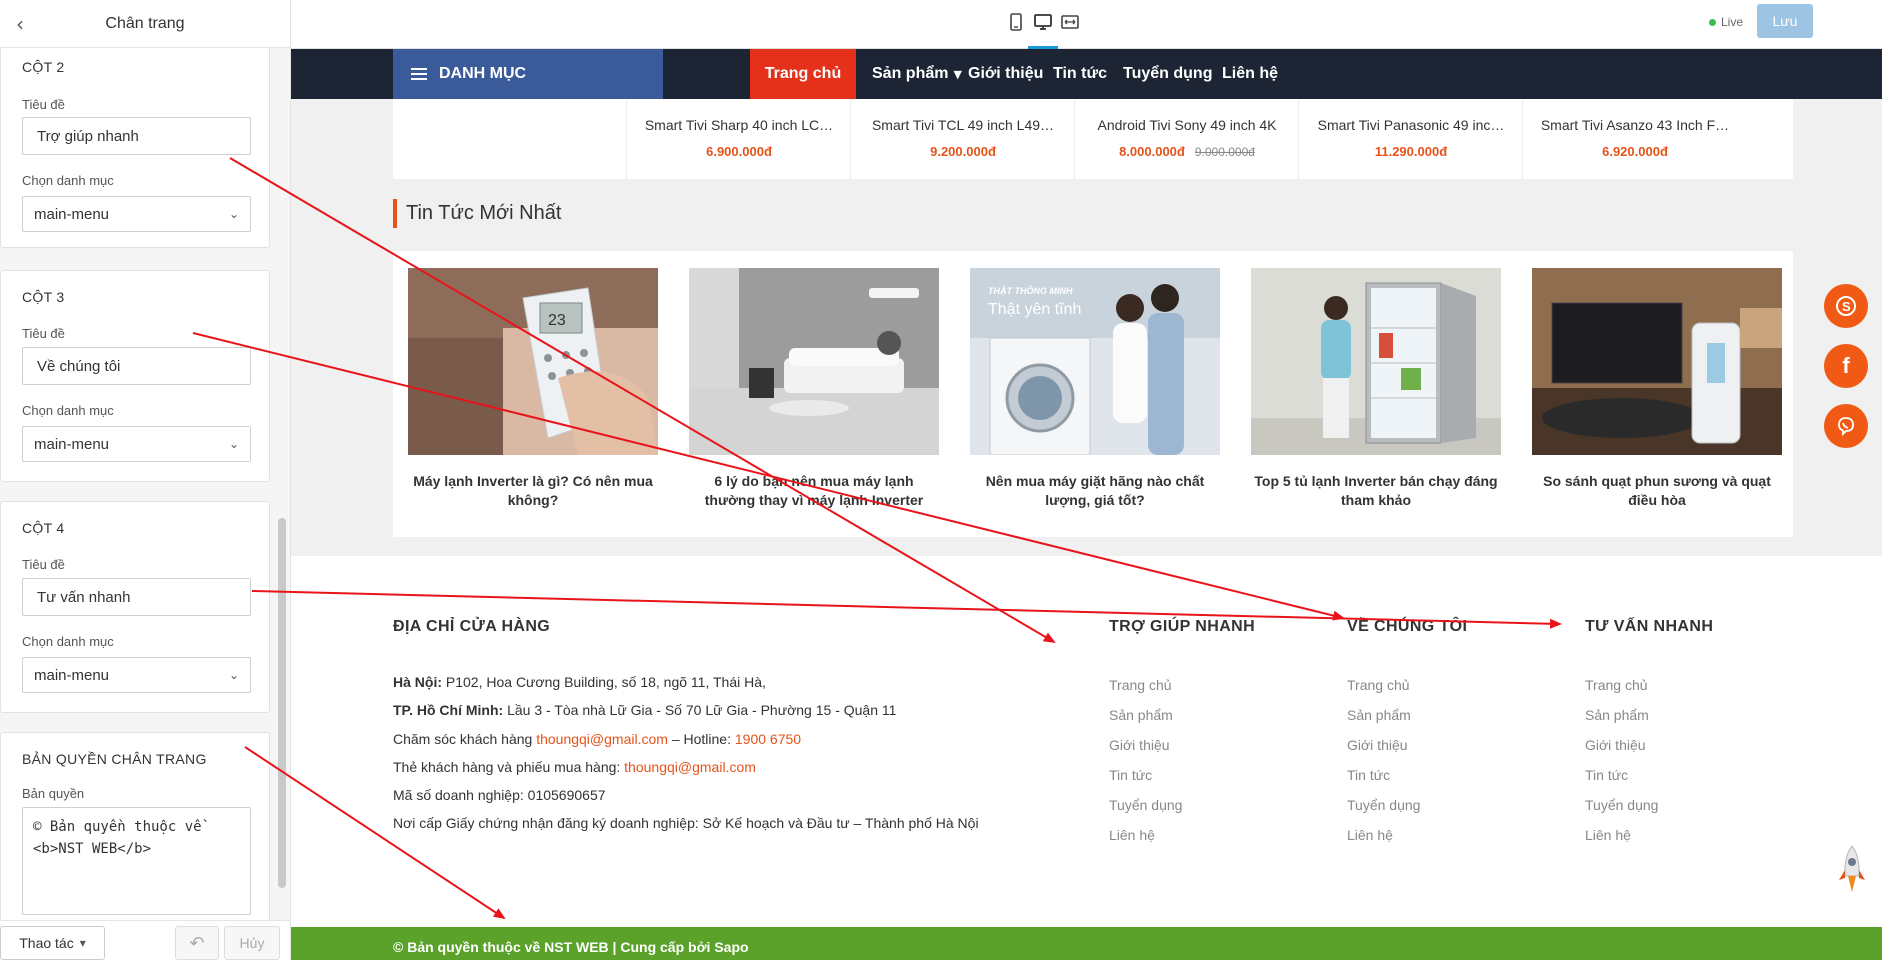 This screenshot has width=1882, height=960. Describe the element at coordinates (136, 366) in the screenshot. I see `column-3-title-input: Về chúng tôi` at that location.